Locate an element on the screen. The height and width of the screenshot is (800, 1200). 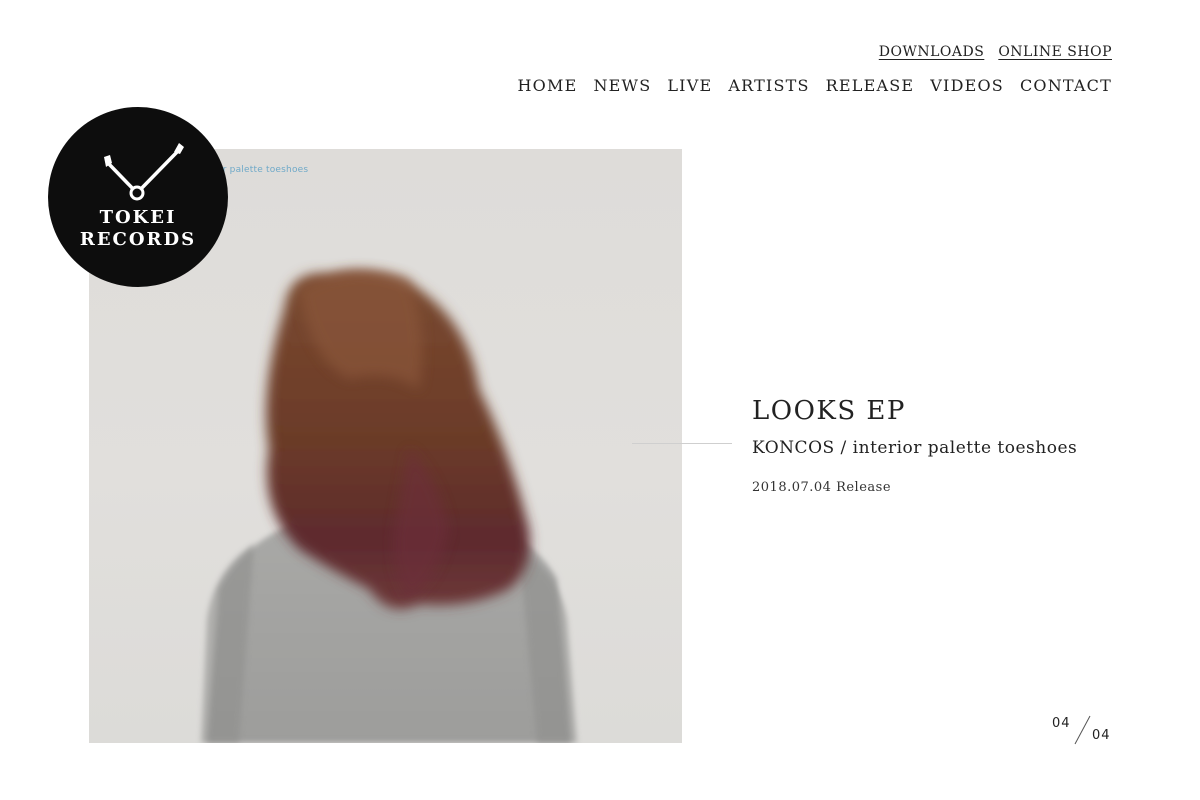
nav-item-contact: CONTACT is located at coordinates (1066, 85).